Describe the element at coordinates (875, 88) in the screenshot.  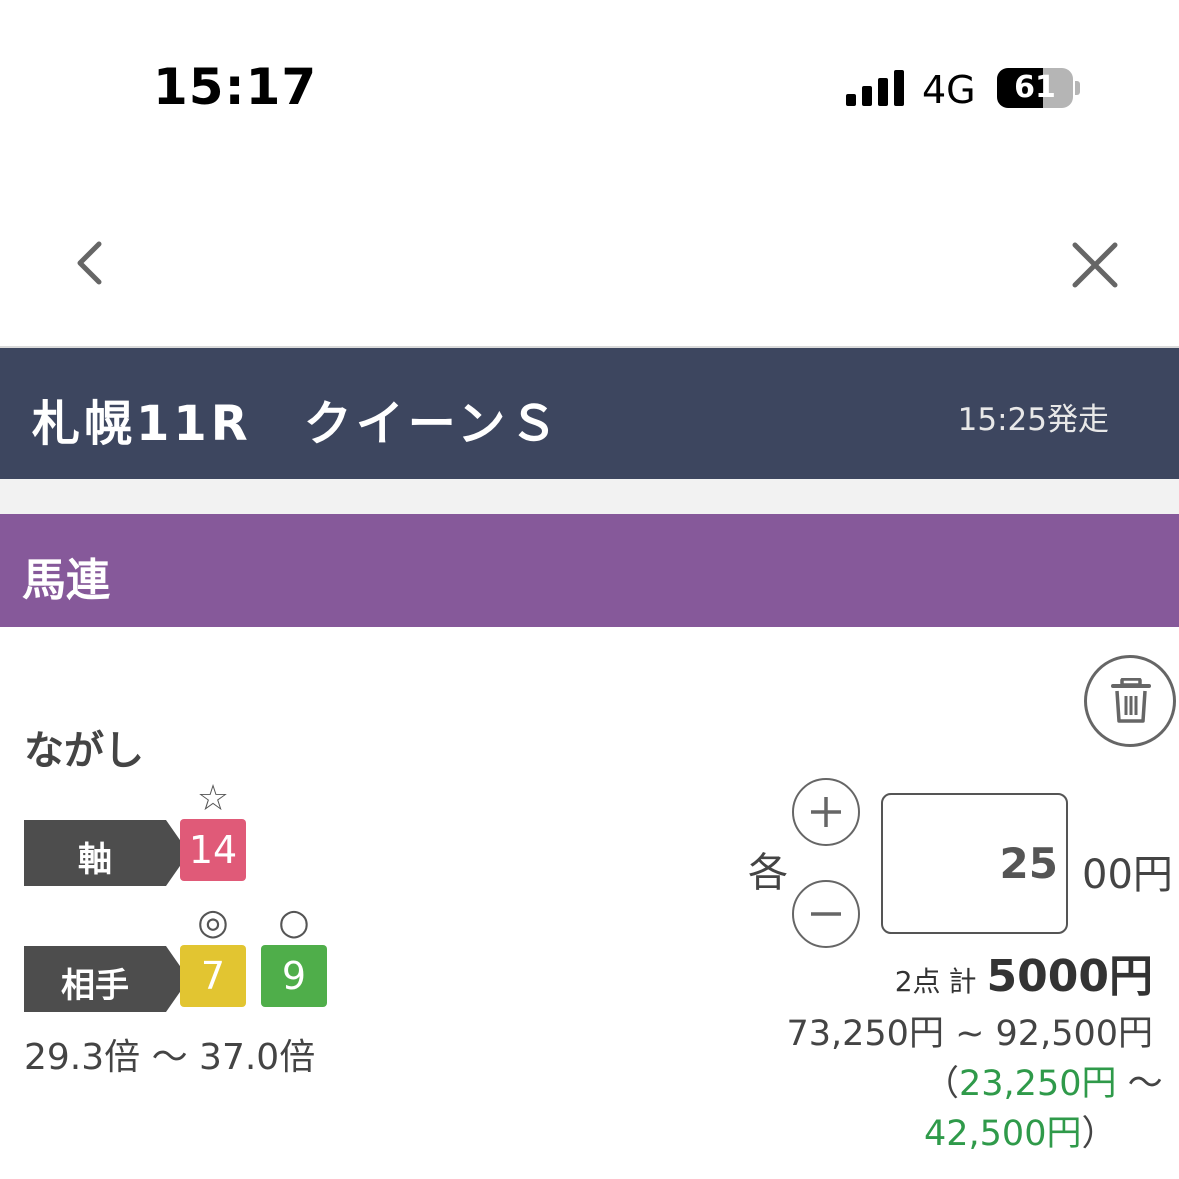
I see `signal-icon` at that location.